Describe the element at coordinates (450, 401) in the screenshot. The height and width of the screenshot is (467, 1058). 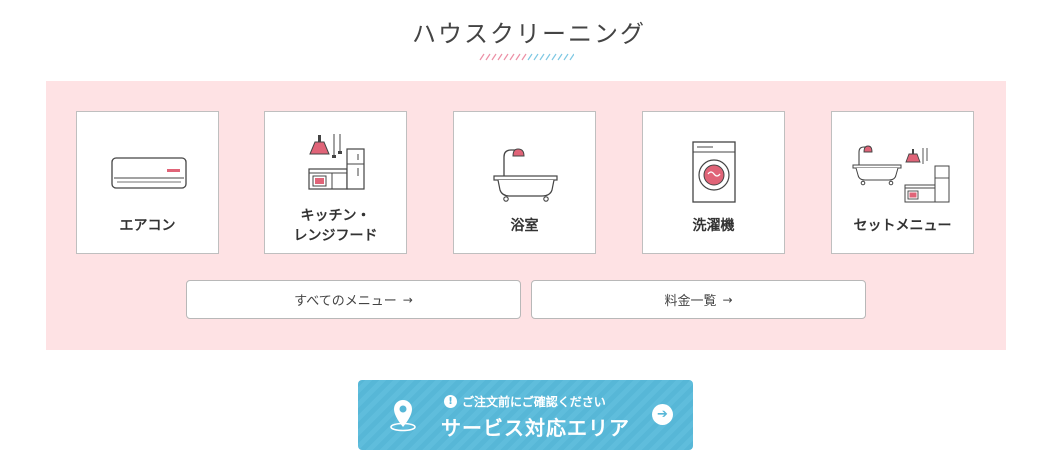
I see `exclamation-icon: !` at that location.